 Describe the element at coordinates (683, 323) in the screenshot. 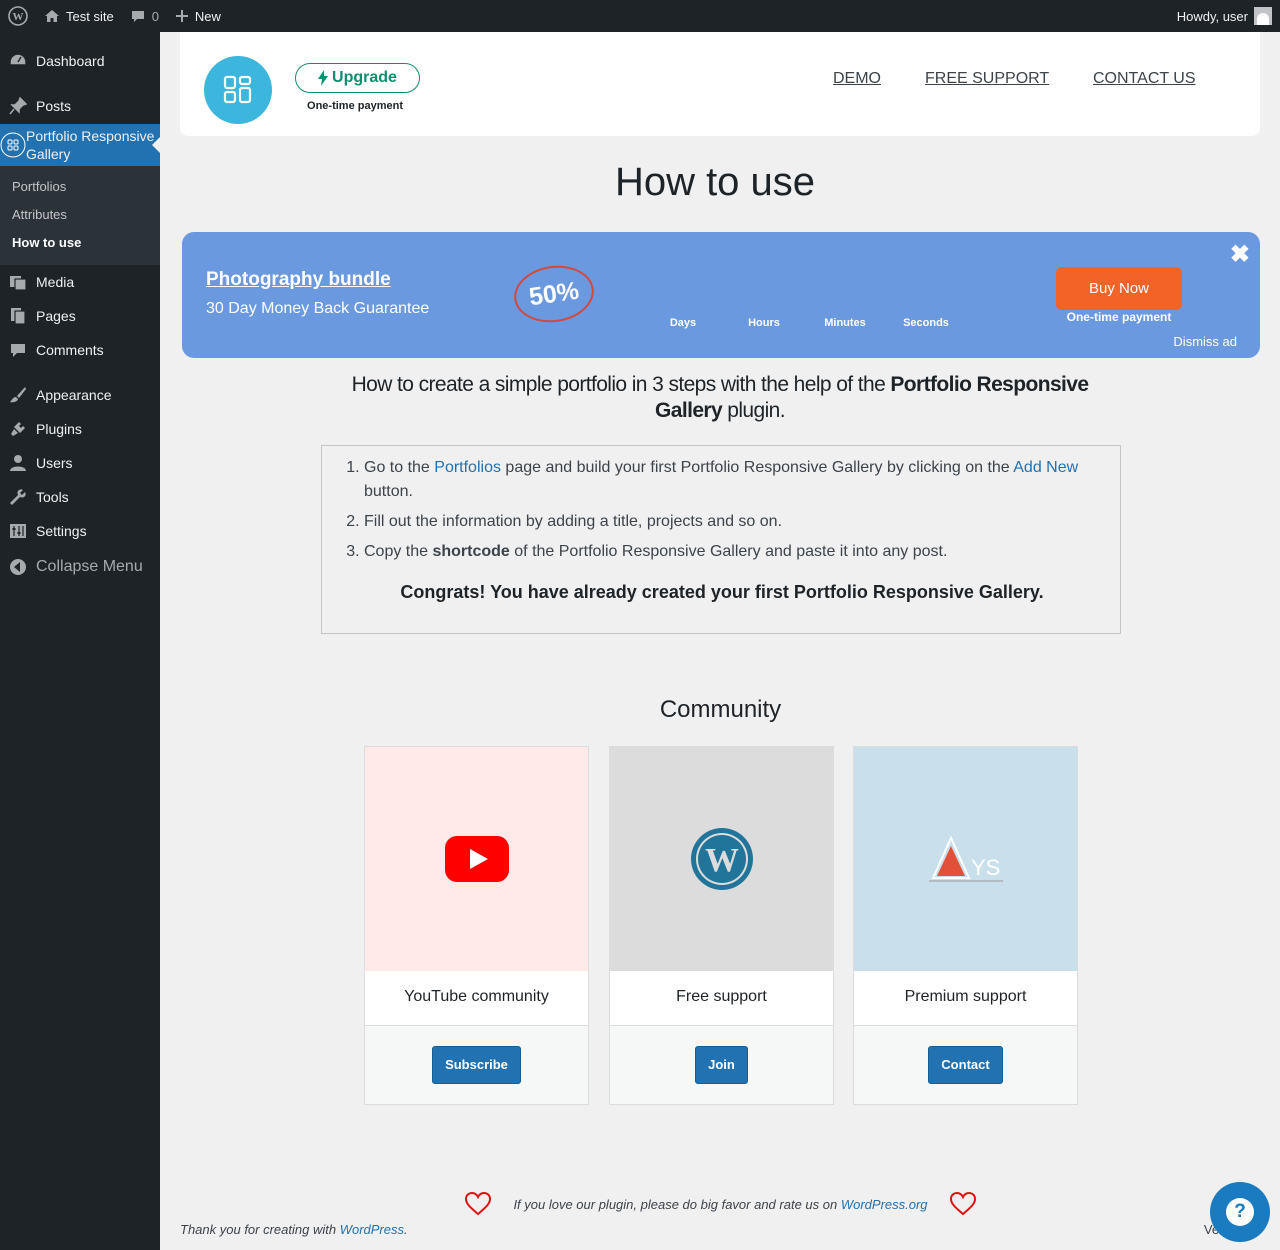

I see `countdown-days-label: Days` at that location.